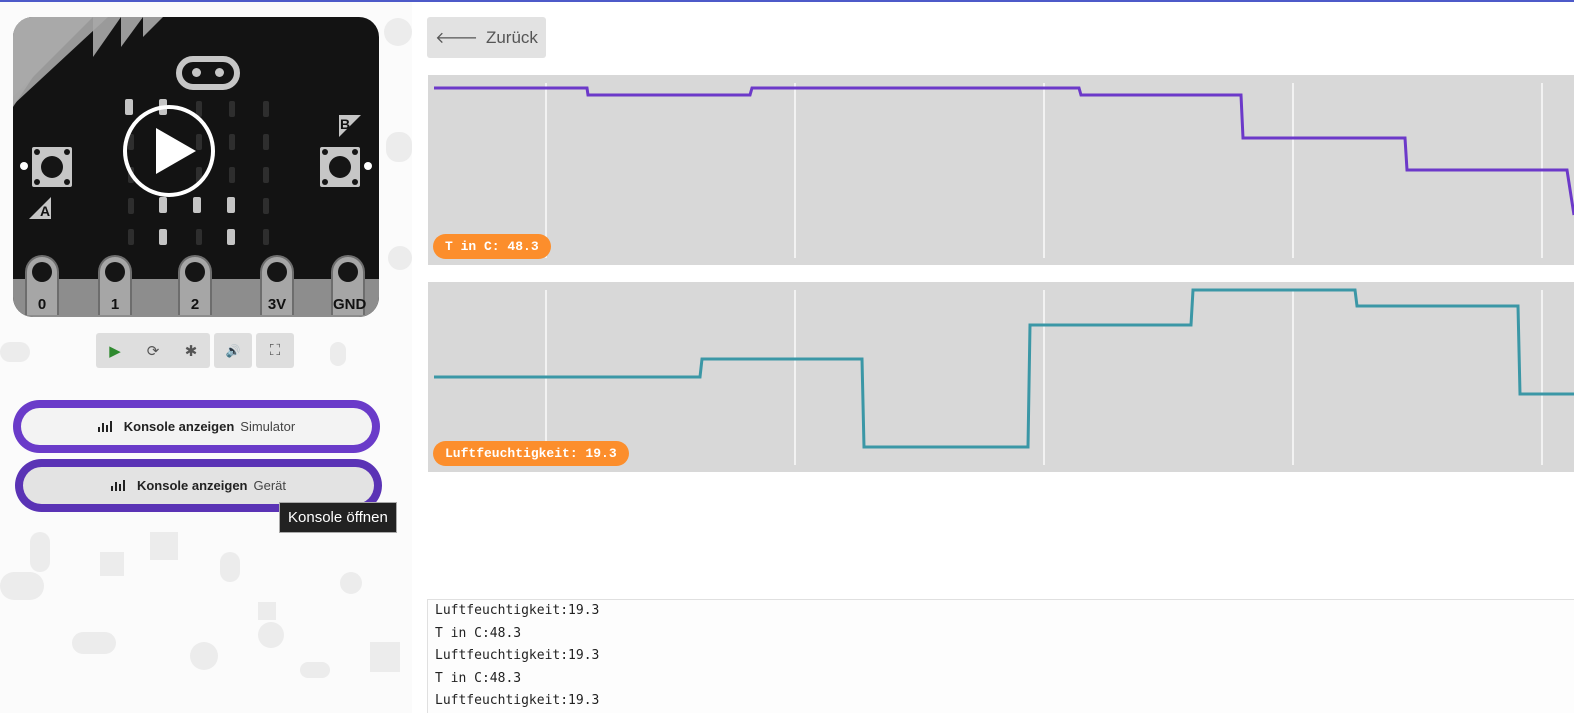 Image resolution: width=1574 pixels, height=713 pixels. I want to click on back-button: 🡐 Zurück, so click(486, 37).